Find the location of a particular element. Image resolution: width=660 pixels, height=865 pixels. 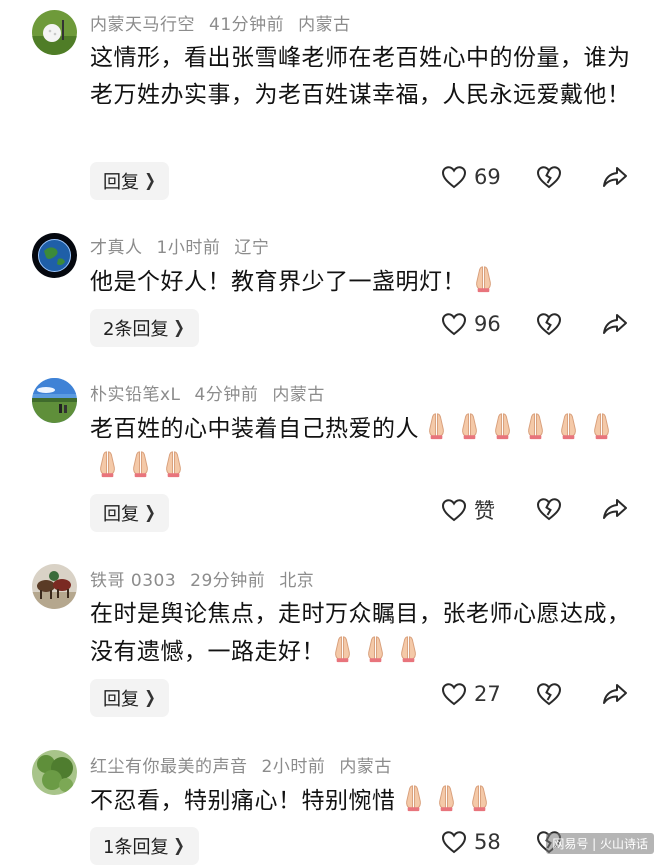

username: 才真人 is located at coordinates (116, 248).